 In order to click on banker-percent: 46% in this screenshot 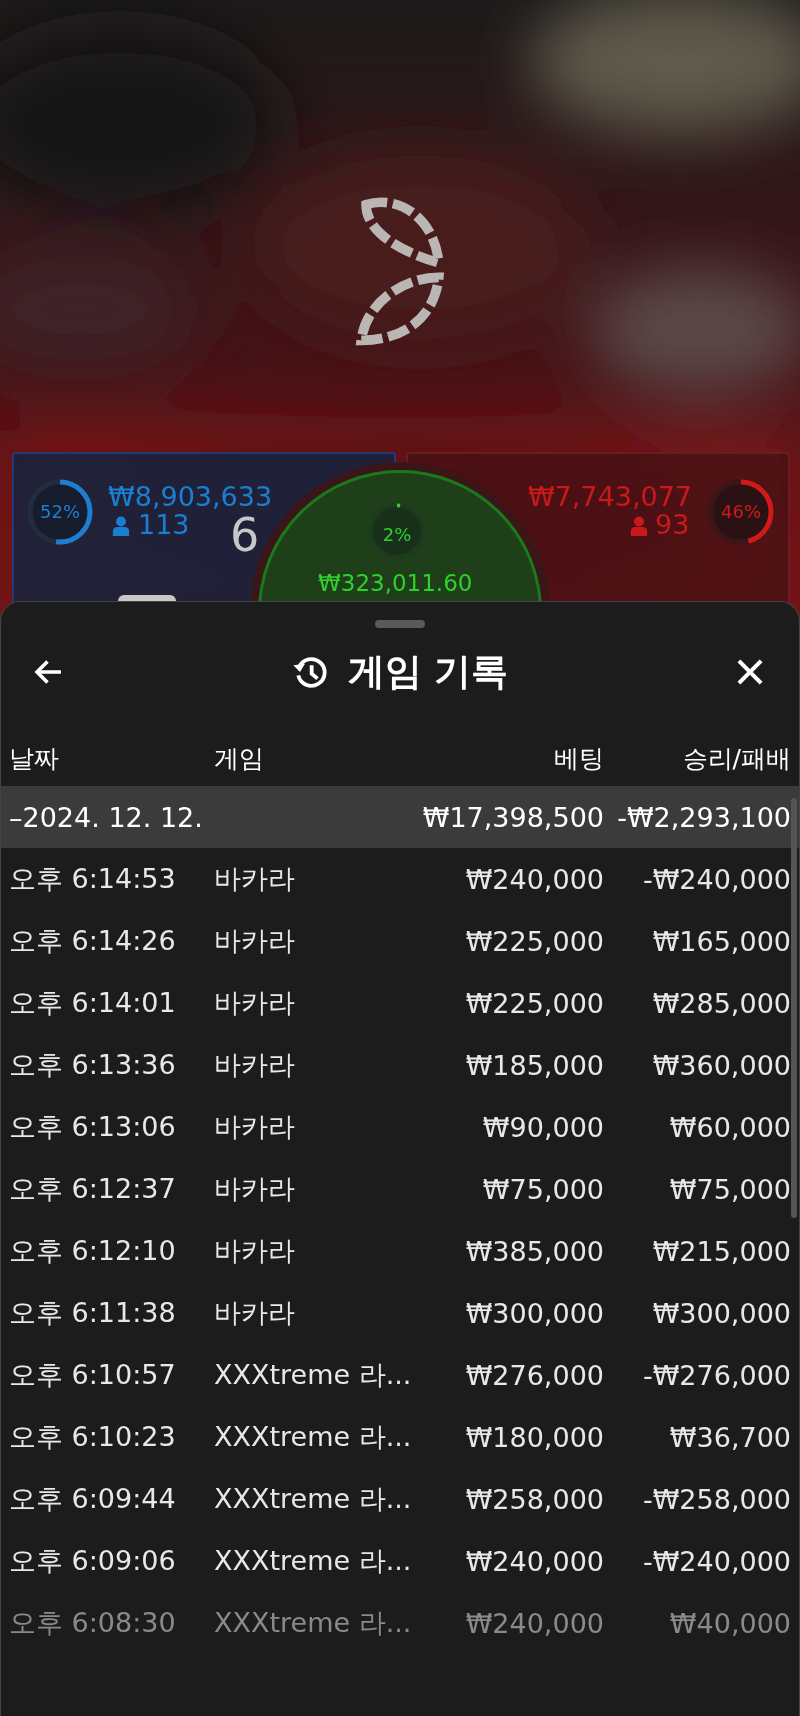, I will do `click(741, 512)`.